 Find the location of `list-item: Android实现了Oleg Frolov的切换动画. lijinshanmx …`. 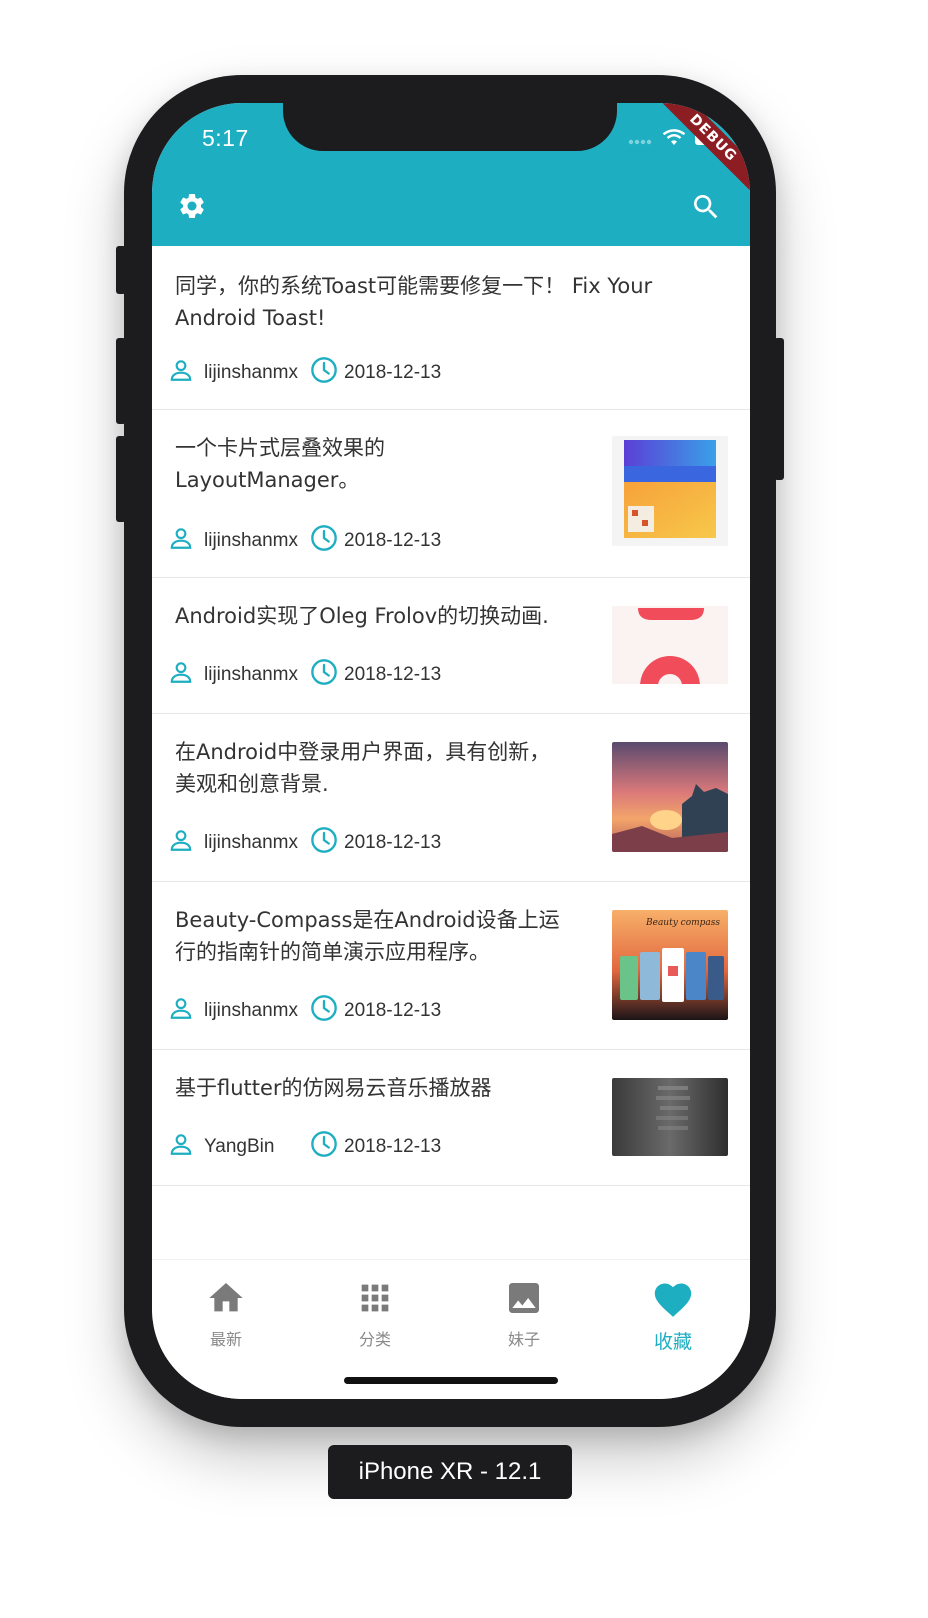

list-item: Android实现了Oleg Frolov的切换动画. lijinshanmx … is located at coordinates (451, 646).